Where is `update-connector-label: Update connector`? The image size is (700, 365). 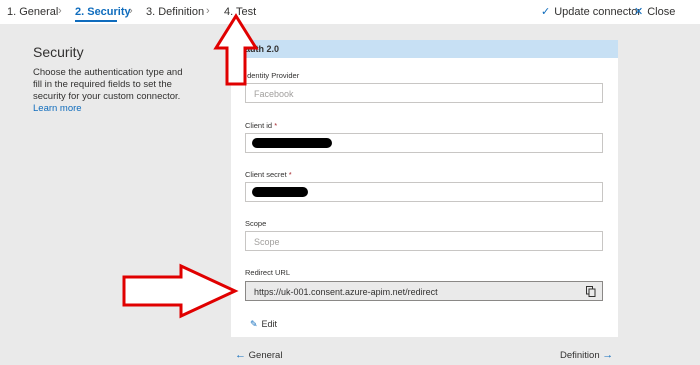 update-connector-label: Update connector is located at coordinates (598, 12).